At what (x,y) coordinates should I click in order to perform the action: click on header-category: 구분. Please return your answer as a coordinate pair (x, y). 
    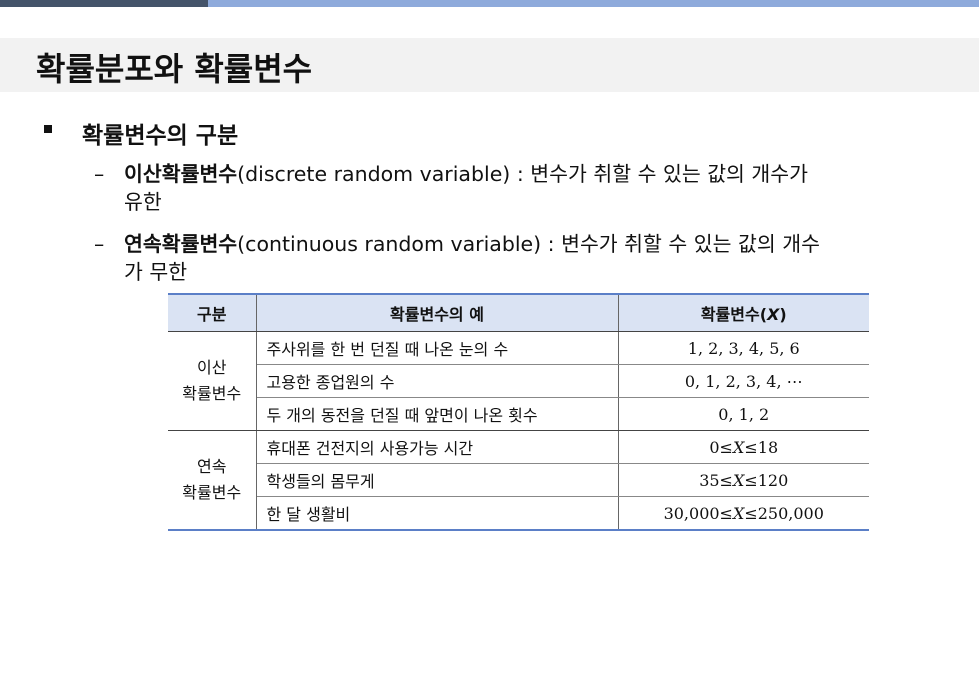
    Looking at the image, I should click on (212, 312).